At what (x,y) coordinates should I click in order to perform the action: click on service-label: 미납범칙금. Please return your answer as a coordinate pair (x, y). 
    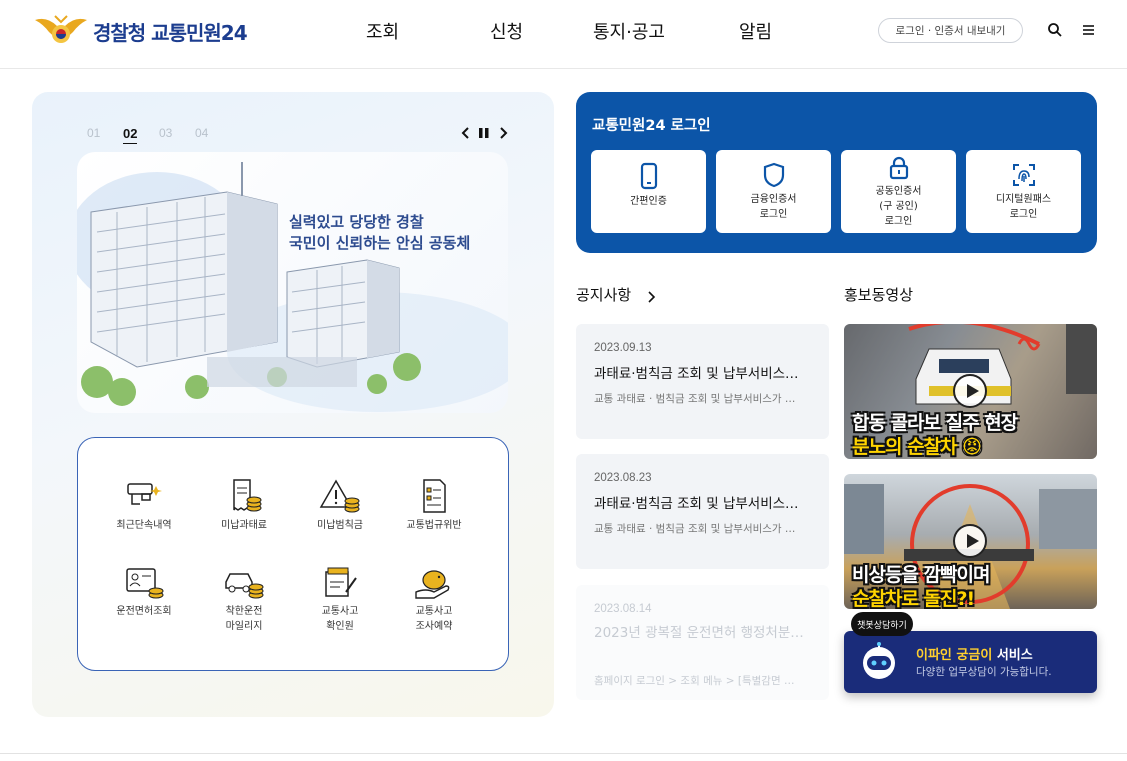
    Looking at the image, I should click on (340, 525).